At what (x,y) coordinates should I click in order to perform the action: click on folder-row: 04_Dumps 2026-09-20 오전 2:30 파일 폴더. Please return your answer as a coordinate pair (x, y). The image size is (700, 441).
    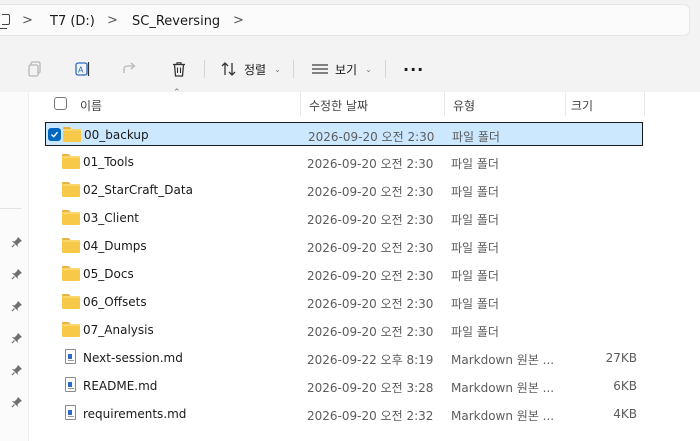
    Looking at the image, I should click on (344, 246).